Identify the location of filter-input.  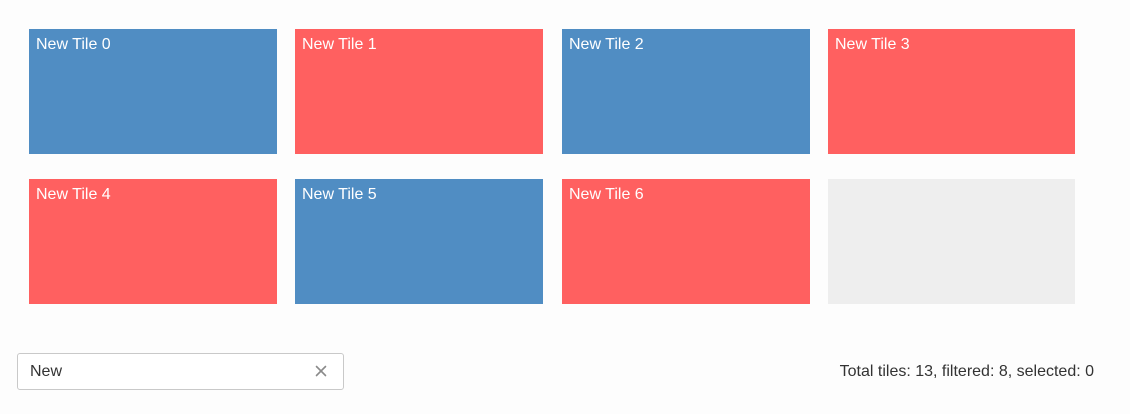
(170, 371).